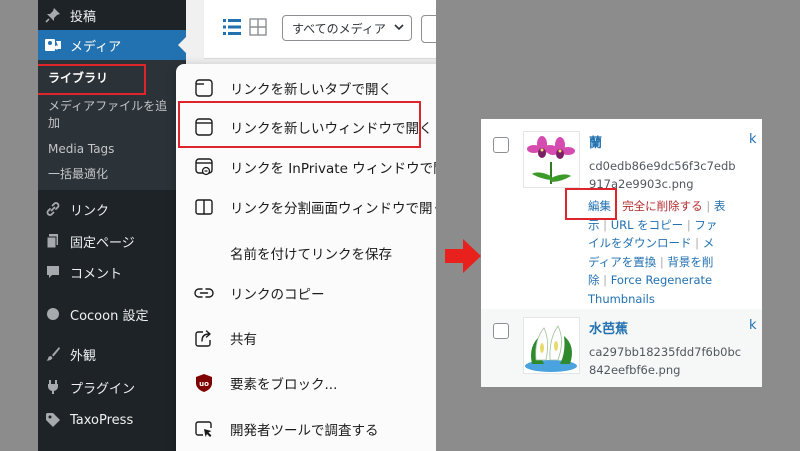 The width and height of the screenshot is (800, 451). I want to click on menu-item-label: 開発者ツールで調査する, so click(304, 431).